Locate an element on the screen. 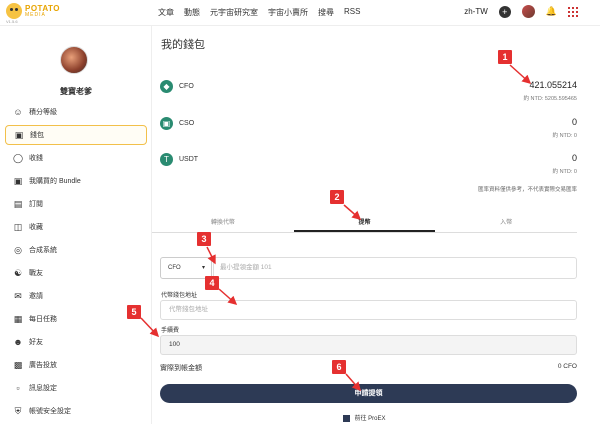 Image resolution: width=600 pixels, height=424 pixels. sidebar-item-subscribe: ▤ 訂閱 is located at coordinates (76, 204).